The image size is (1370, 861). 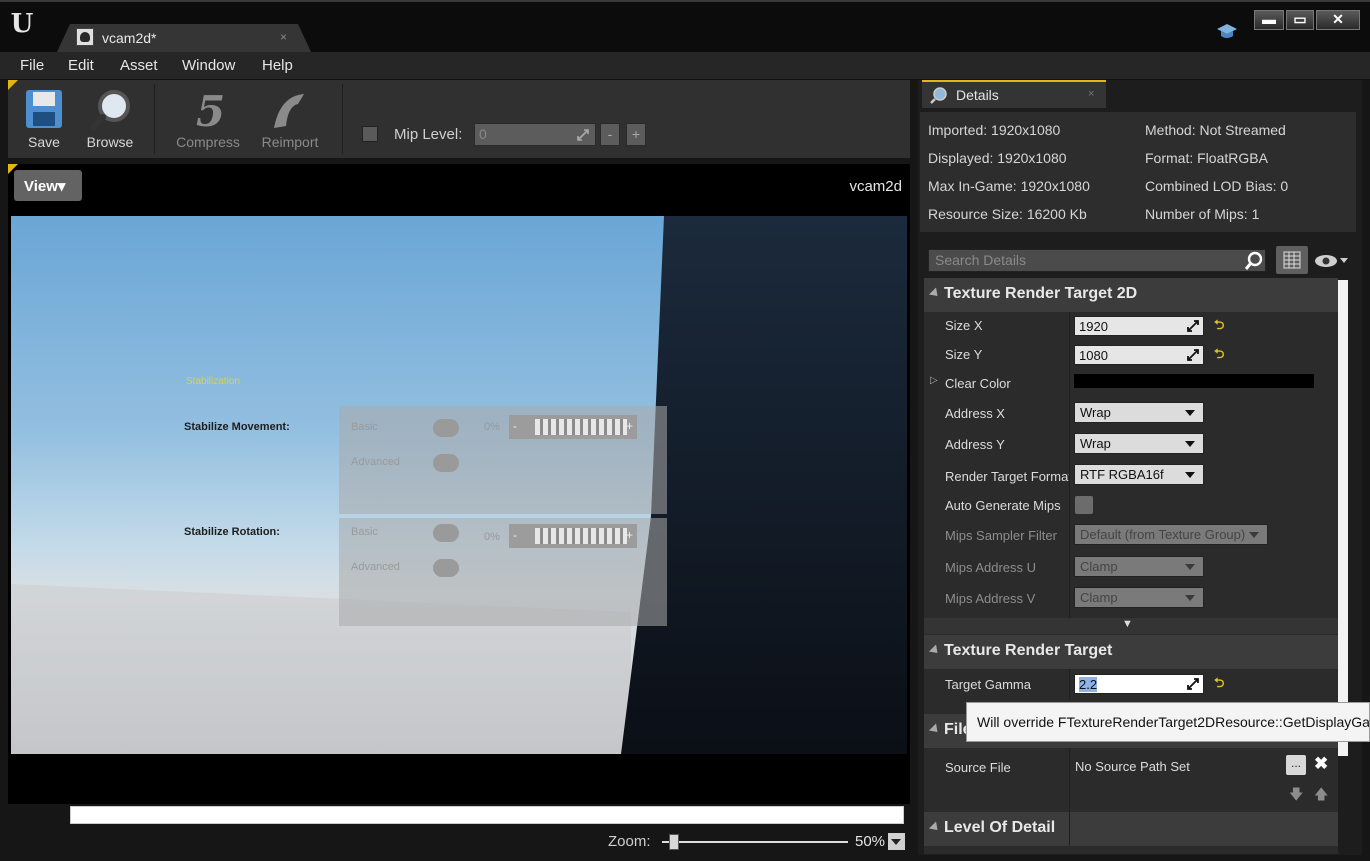 What do you see at coordinates (1300, 20) in the screenshot?
I see `maximize-button: ▭` at bounding box center [1300, 20].